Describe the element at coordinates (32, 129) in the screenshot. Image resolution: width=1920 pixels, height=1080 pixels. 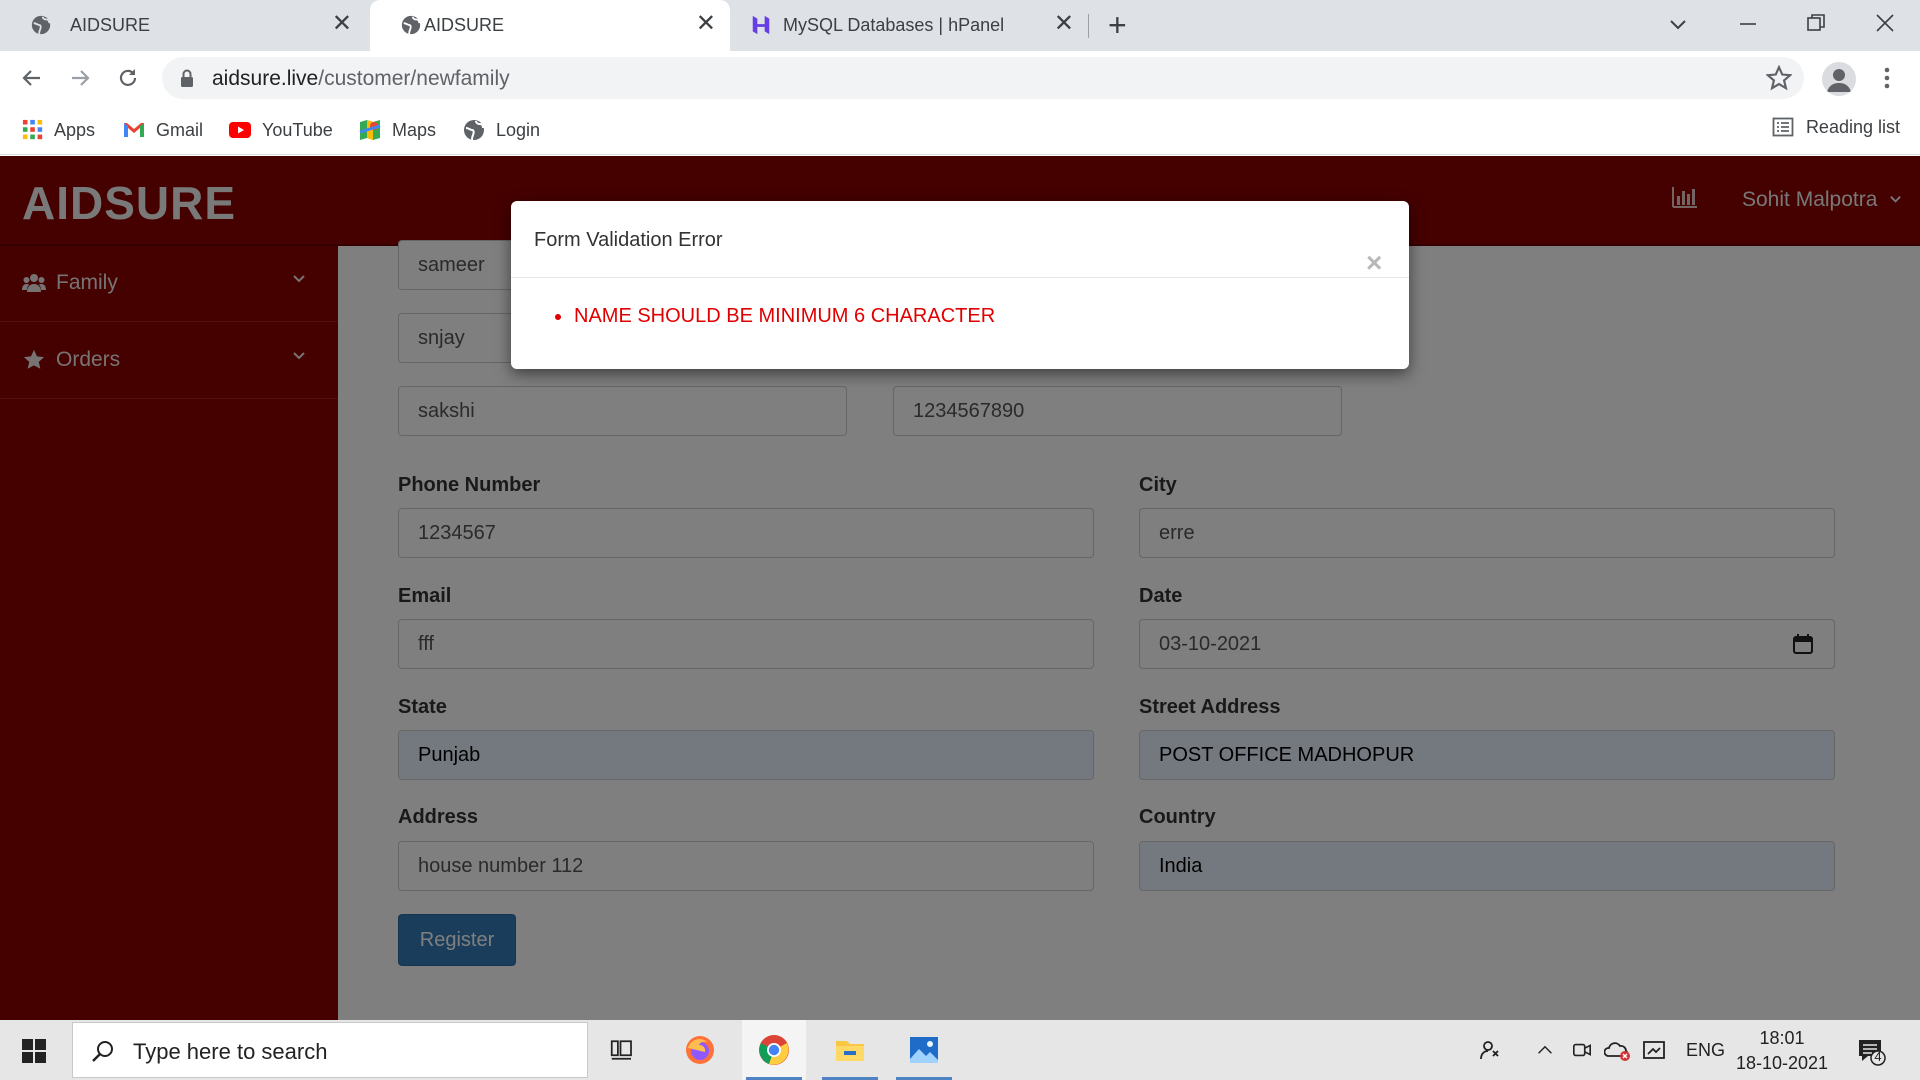
I see `apps-grid-icon` at that location.